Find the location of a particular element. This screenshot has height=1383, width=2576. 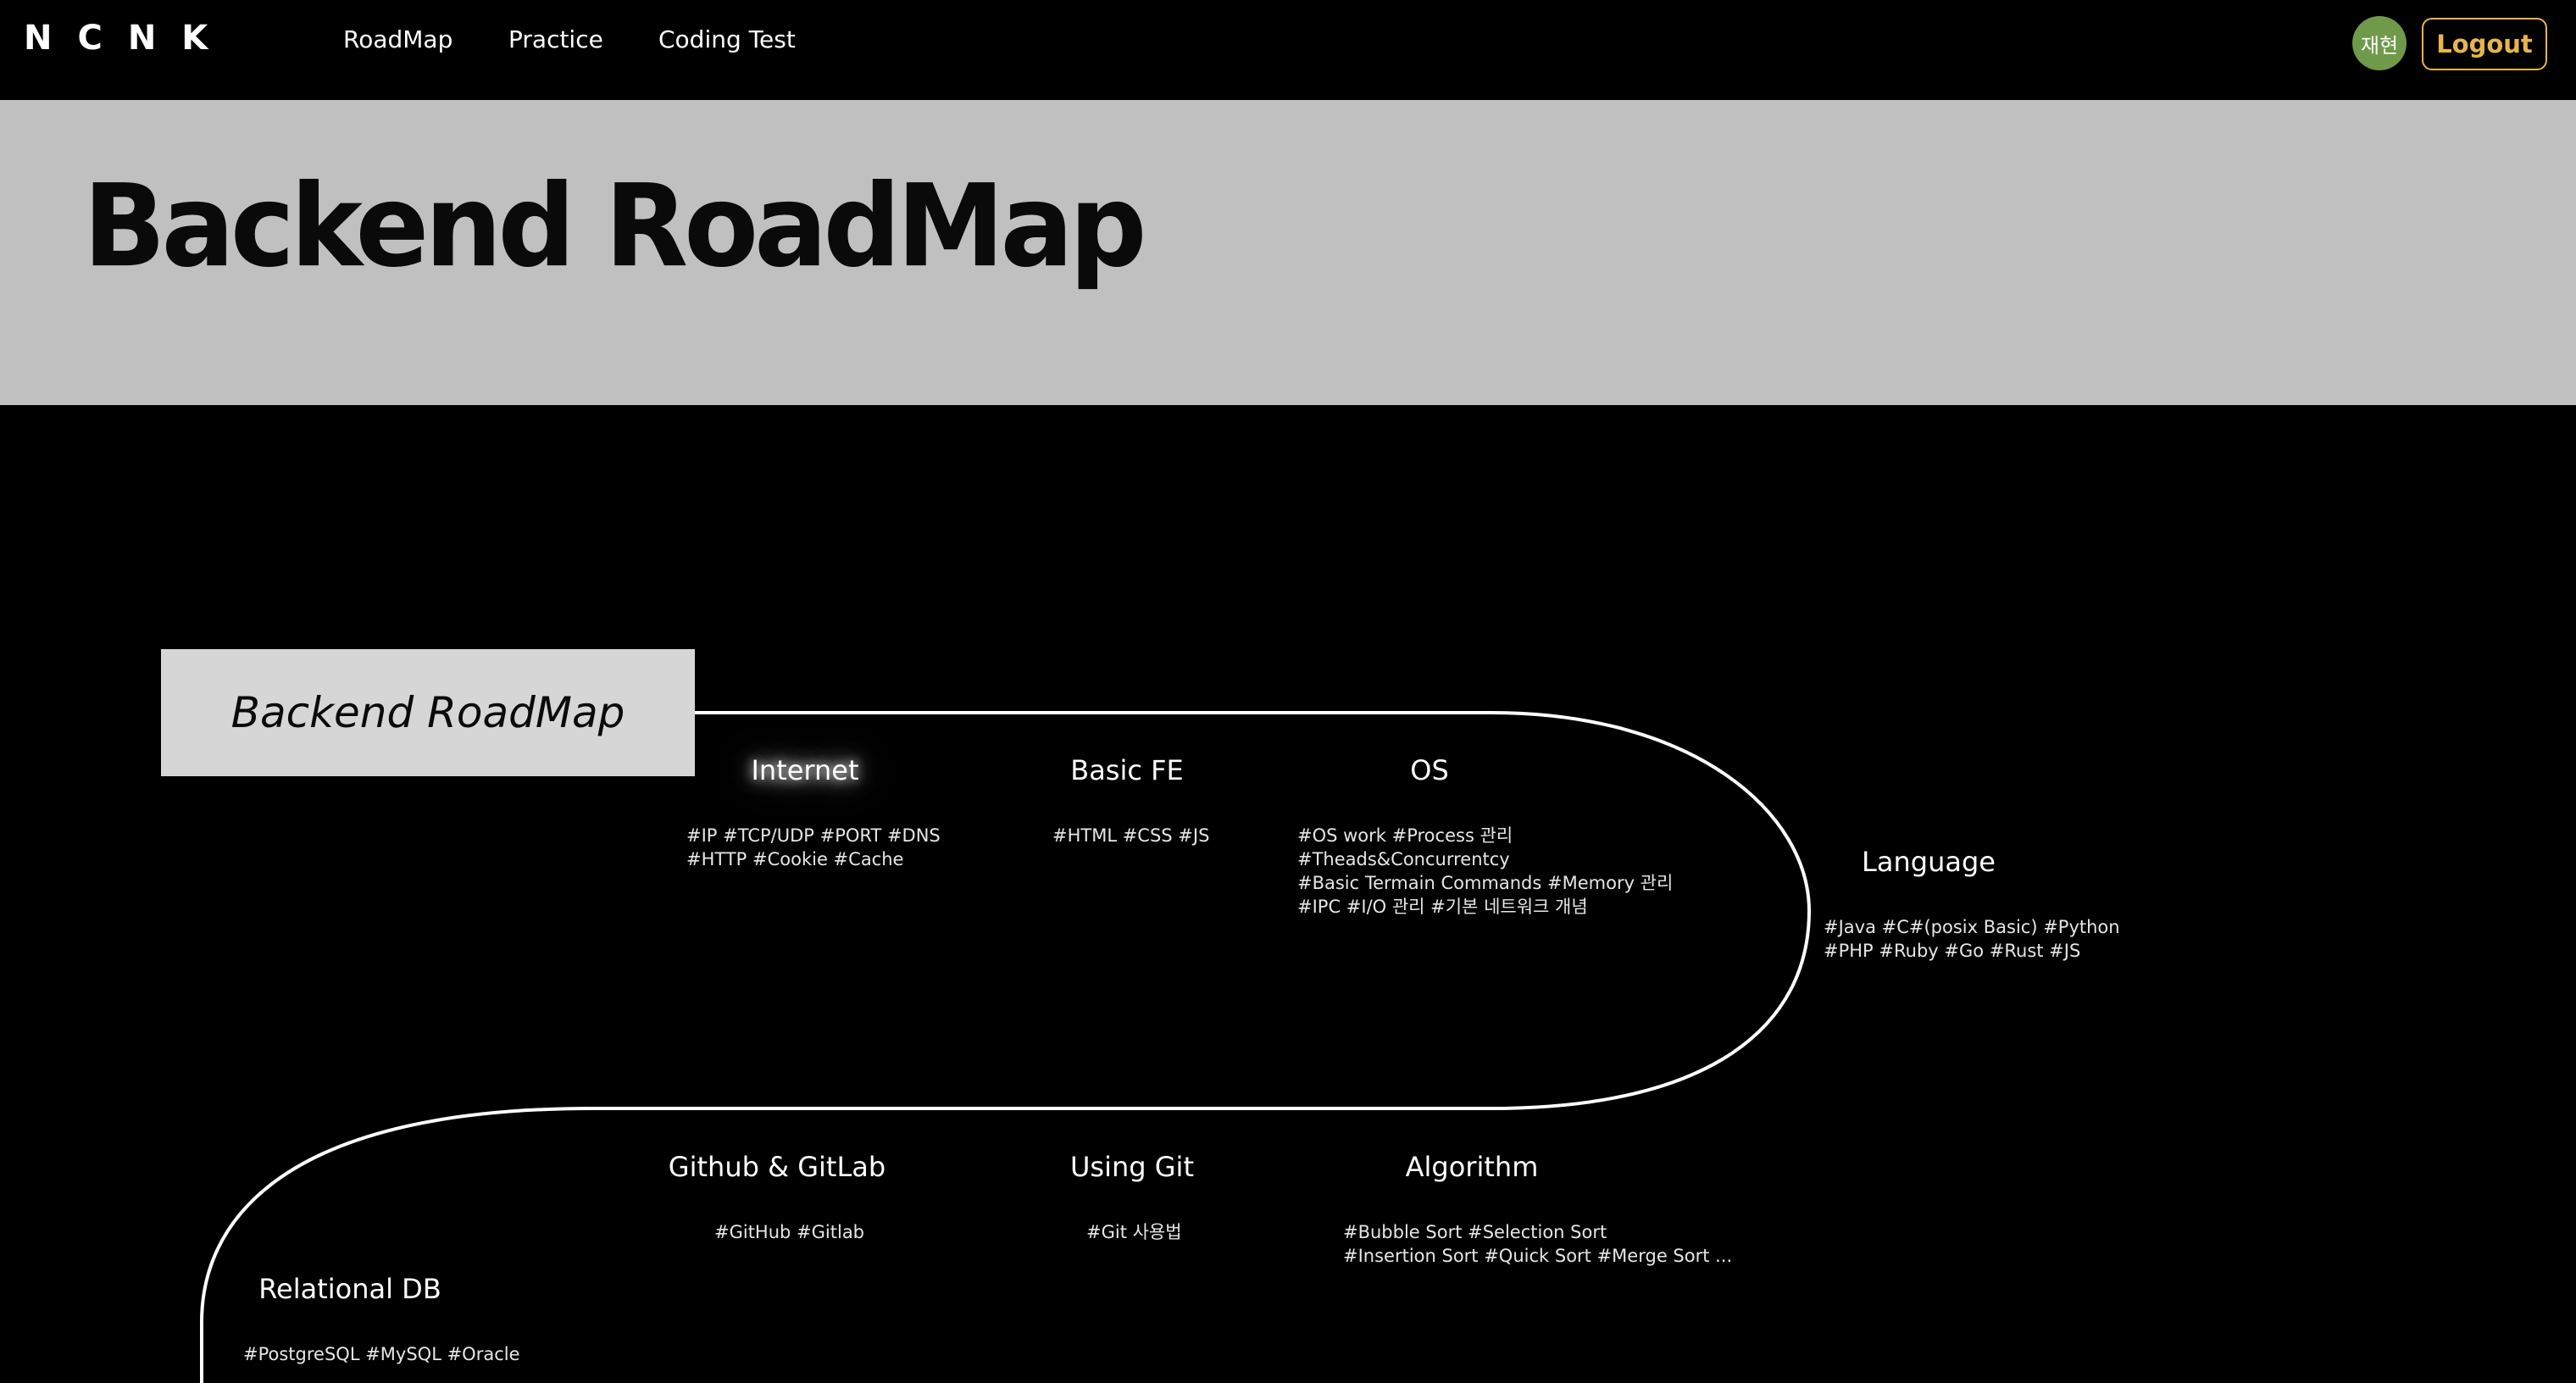

nav-practice: Practice is located at coordinates (555, 39).